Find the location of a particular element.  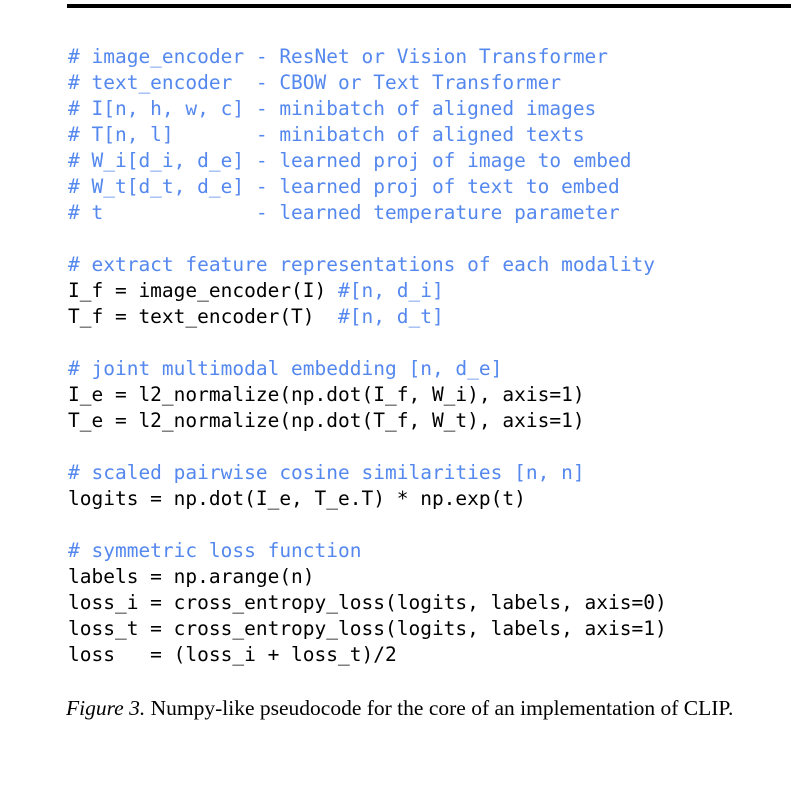

code-line: T_f = text_encoder(T) #[n, d_t] is located at coordinates (429, 317).